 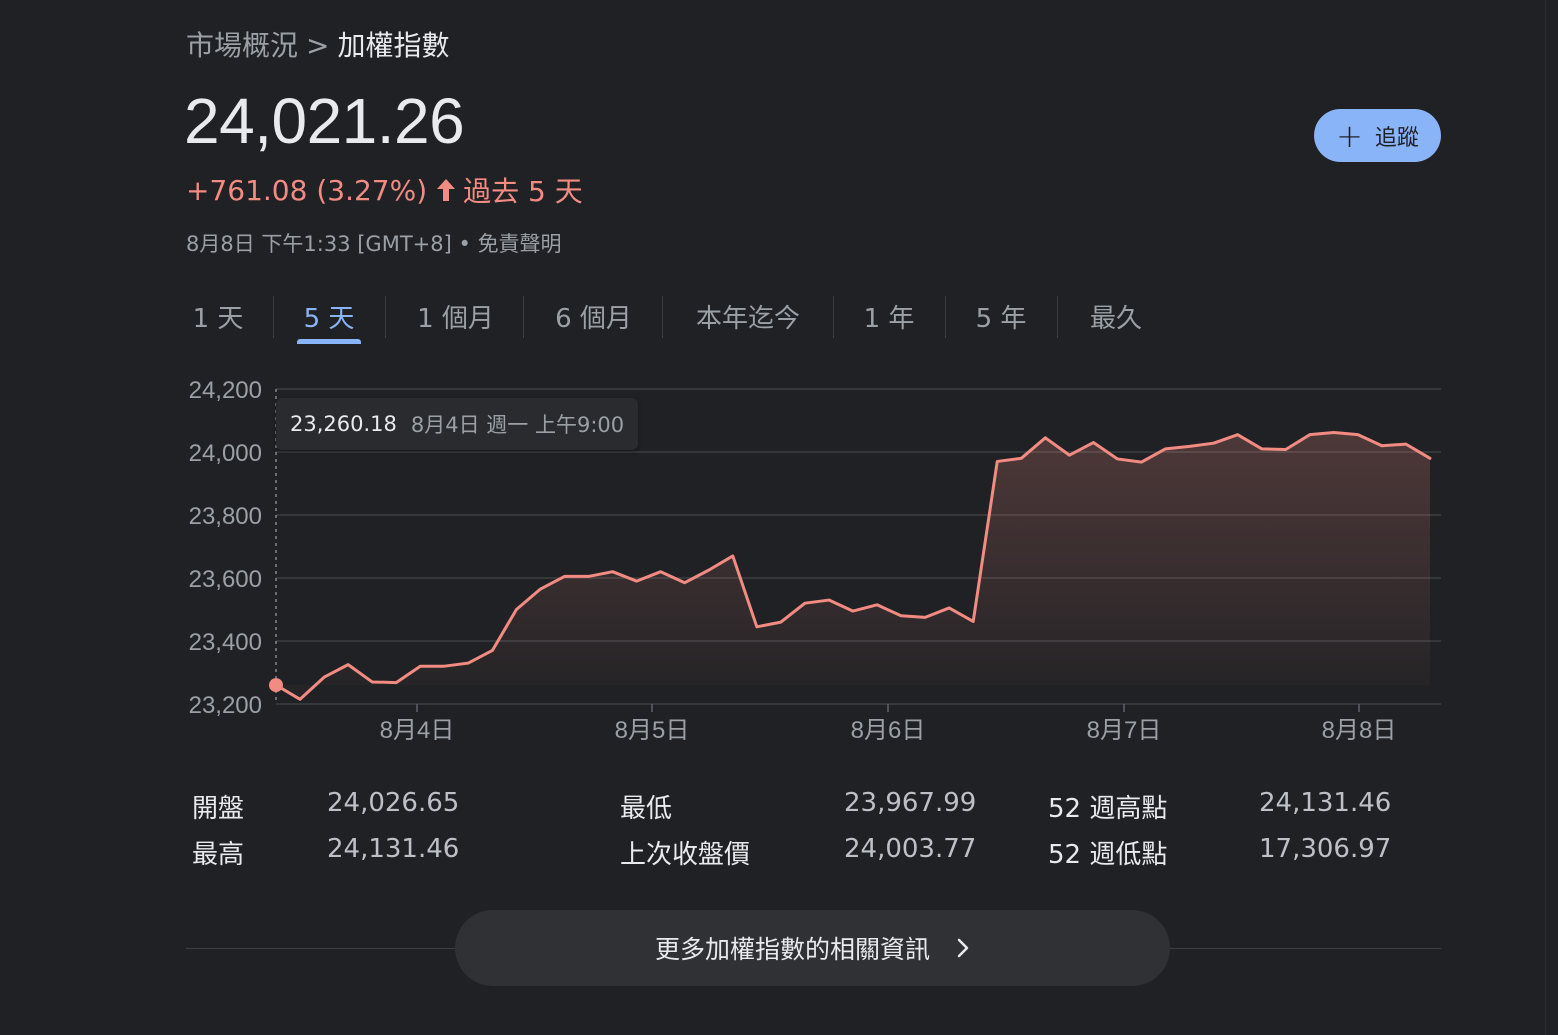 I want to click on tab-label: 1 年, so click(x=889, y=319).